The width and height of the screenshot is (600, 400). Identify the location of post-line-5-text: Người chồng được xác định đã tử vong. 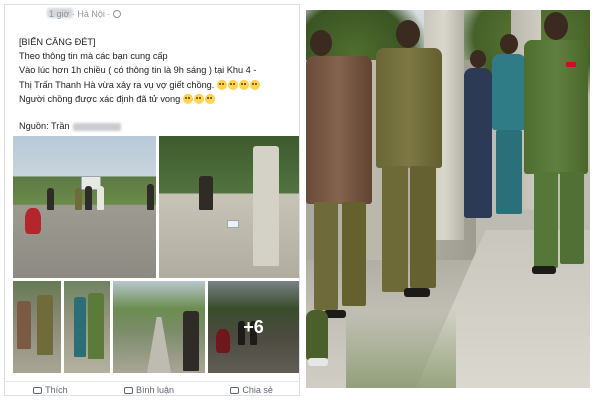
(100, 98).